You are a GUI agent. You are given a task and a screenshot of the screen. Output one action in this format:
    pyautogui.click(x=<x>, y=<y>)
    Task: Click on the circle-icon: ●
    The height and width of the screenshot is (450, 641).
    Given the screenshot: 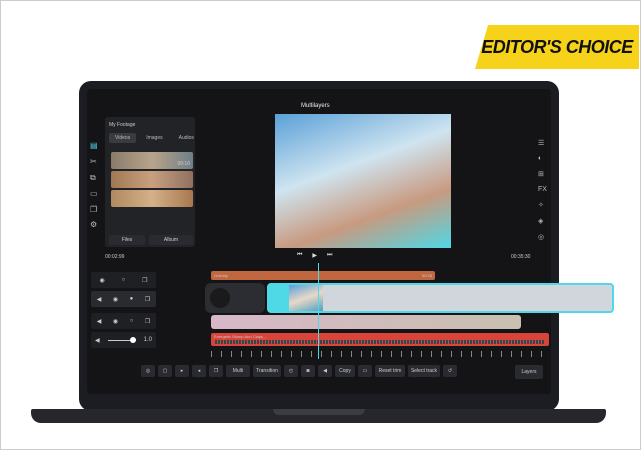 What is the action you would take?
    pyautogui.click(x=131, y=299)
    